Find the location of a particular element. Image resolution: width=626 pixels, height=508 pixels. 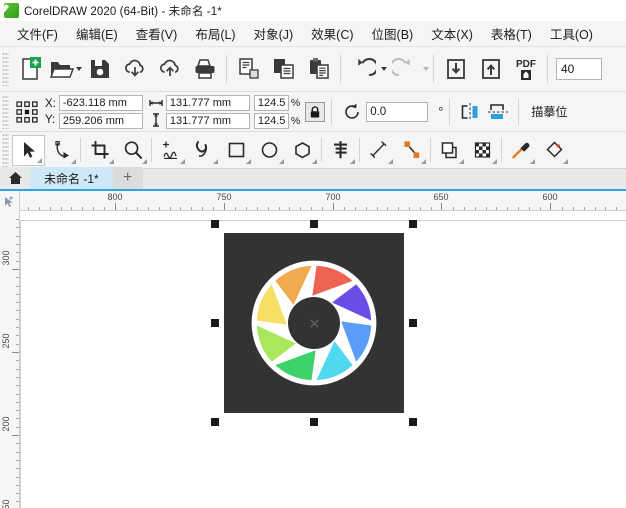

selection-handle-ne is located at coordinates (413, 224).